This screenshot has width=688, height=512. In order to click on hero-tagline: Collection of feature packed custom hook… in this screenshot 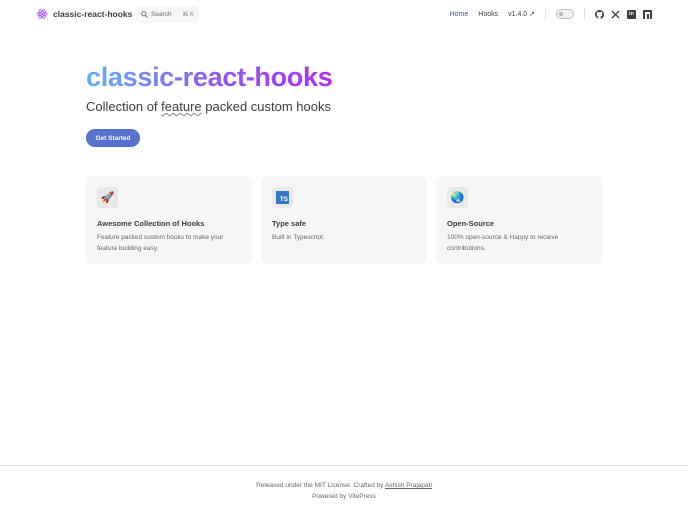, I will do `click(208, 106)`.